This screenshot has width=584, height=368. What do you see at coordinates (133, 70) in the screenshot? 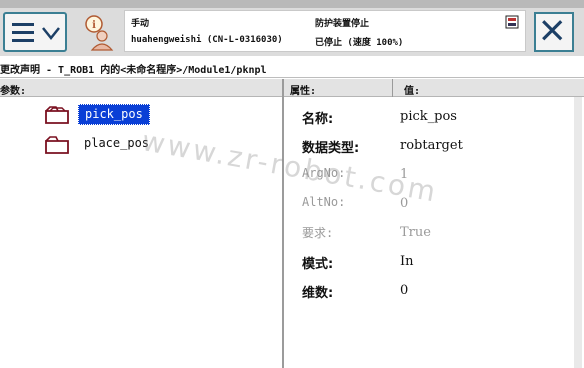
I see `breadcrumb-text: 更改声明 - T_ROB1 内的<未命名程序>/Module1/pknpl` at bounding box center [133, 70].